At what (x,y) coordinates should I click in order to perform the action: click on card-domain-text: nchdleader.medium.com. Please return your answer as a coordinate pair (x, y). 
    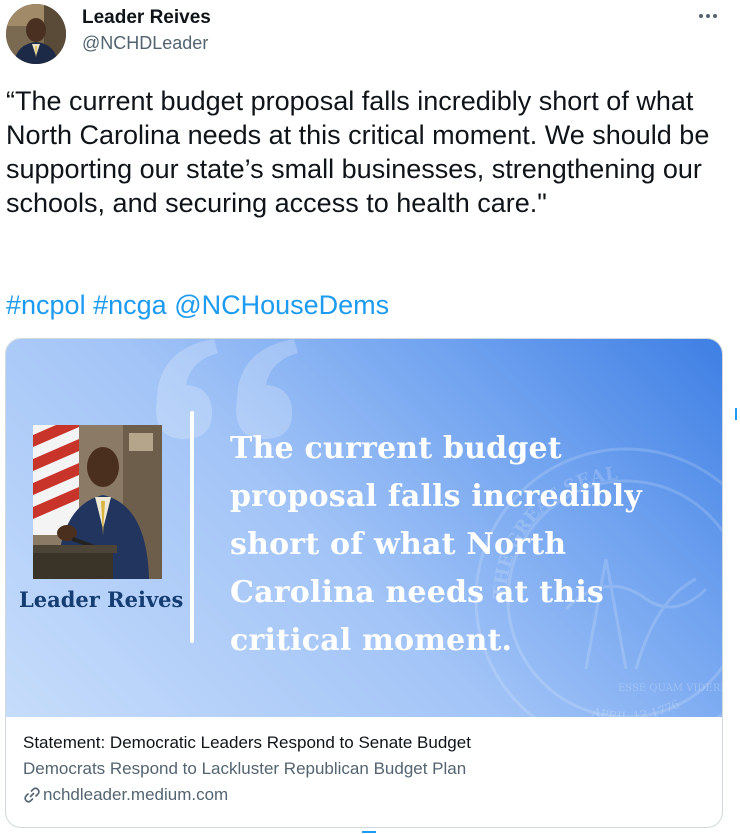
    Looking at the image, I should click on (135, 795).